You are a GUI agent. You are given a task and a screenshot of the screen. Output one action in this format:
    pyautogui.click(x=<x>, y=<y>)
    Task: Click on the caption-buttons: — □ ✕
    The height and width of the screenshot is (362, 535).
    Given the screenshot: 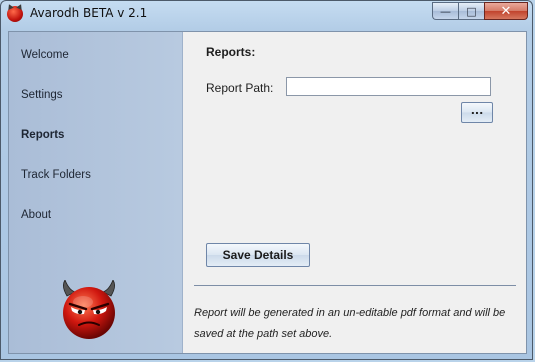 What is the action you would take?
    pyautogui.click(x=480, y=11)
    